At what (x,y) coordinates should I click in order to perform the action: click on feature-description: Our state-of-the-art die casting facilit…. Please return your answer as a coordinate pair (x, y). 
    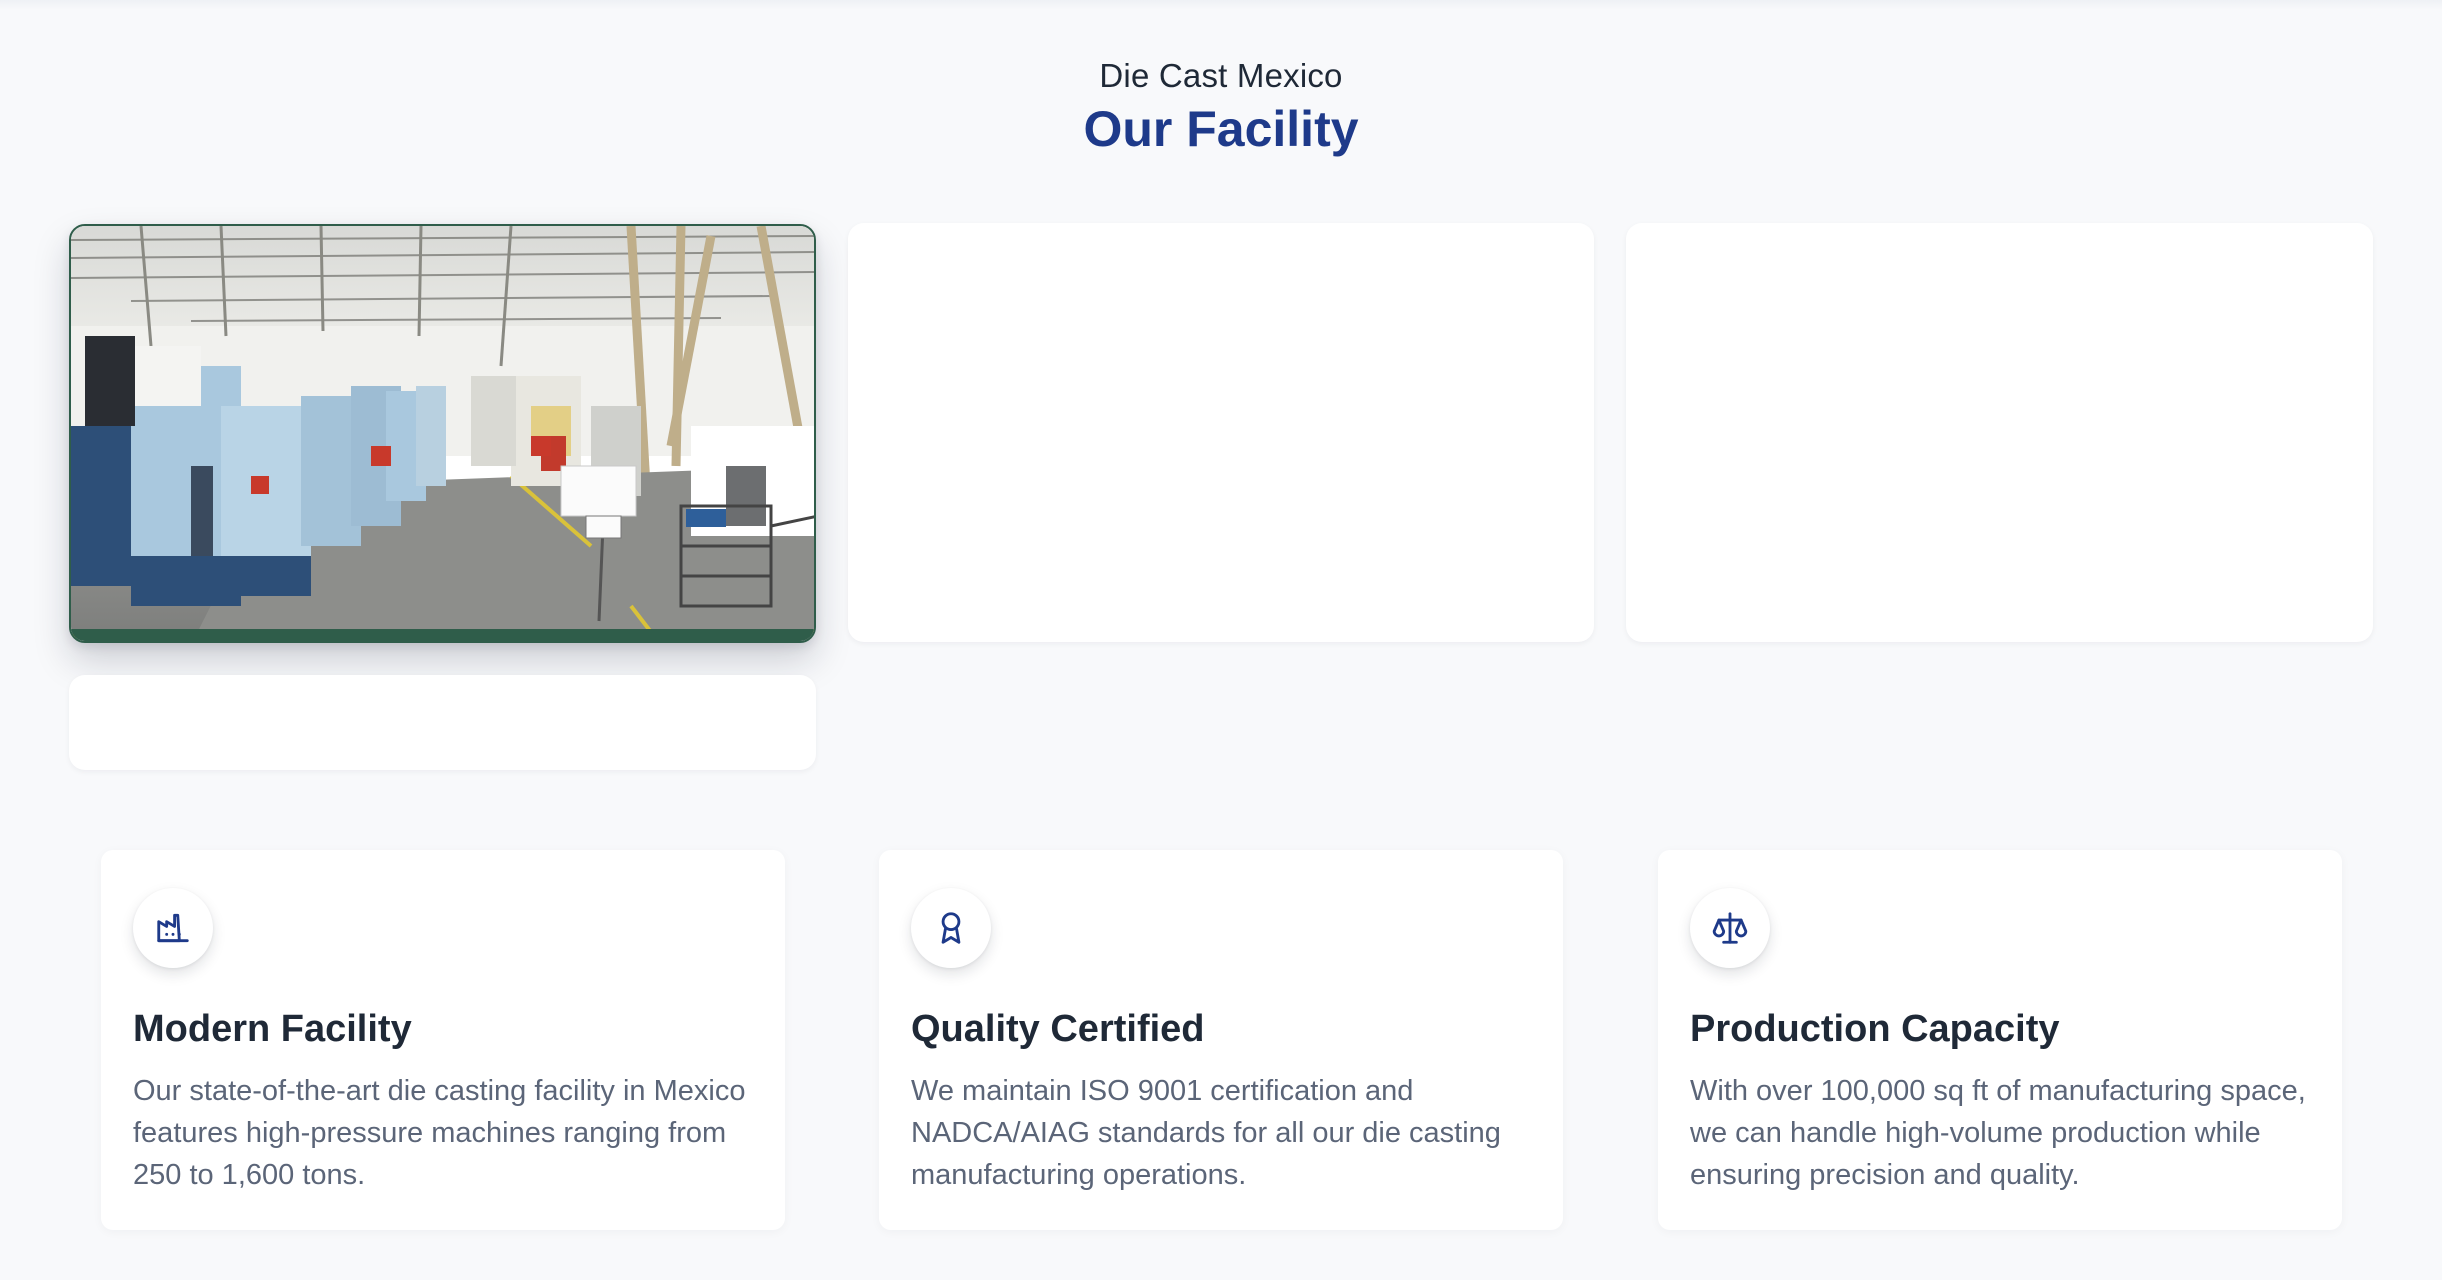
    Looking at the image, I should click on (439, 1133).